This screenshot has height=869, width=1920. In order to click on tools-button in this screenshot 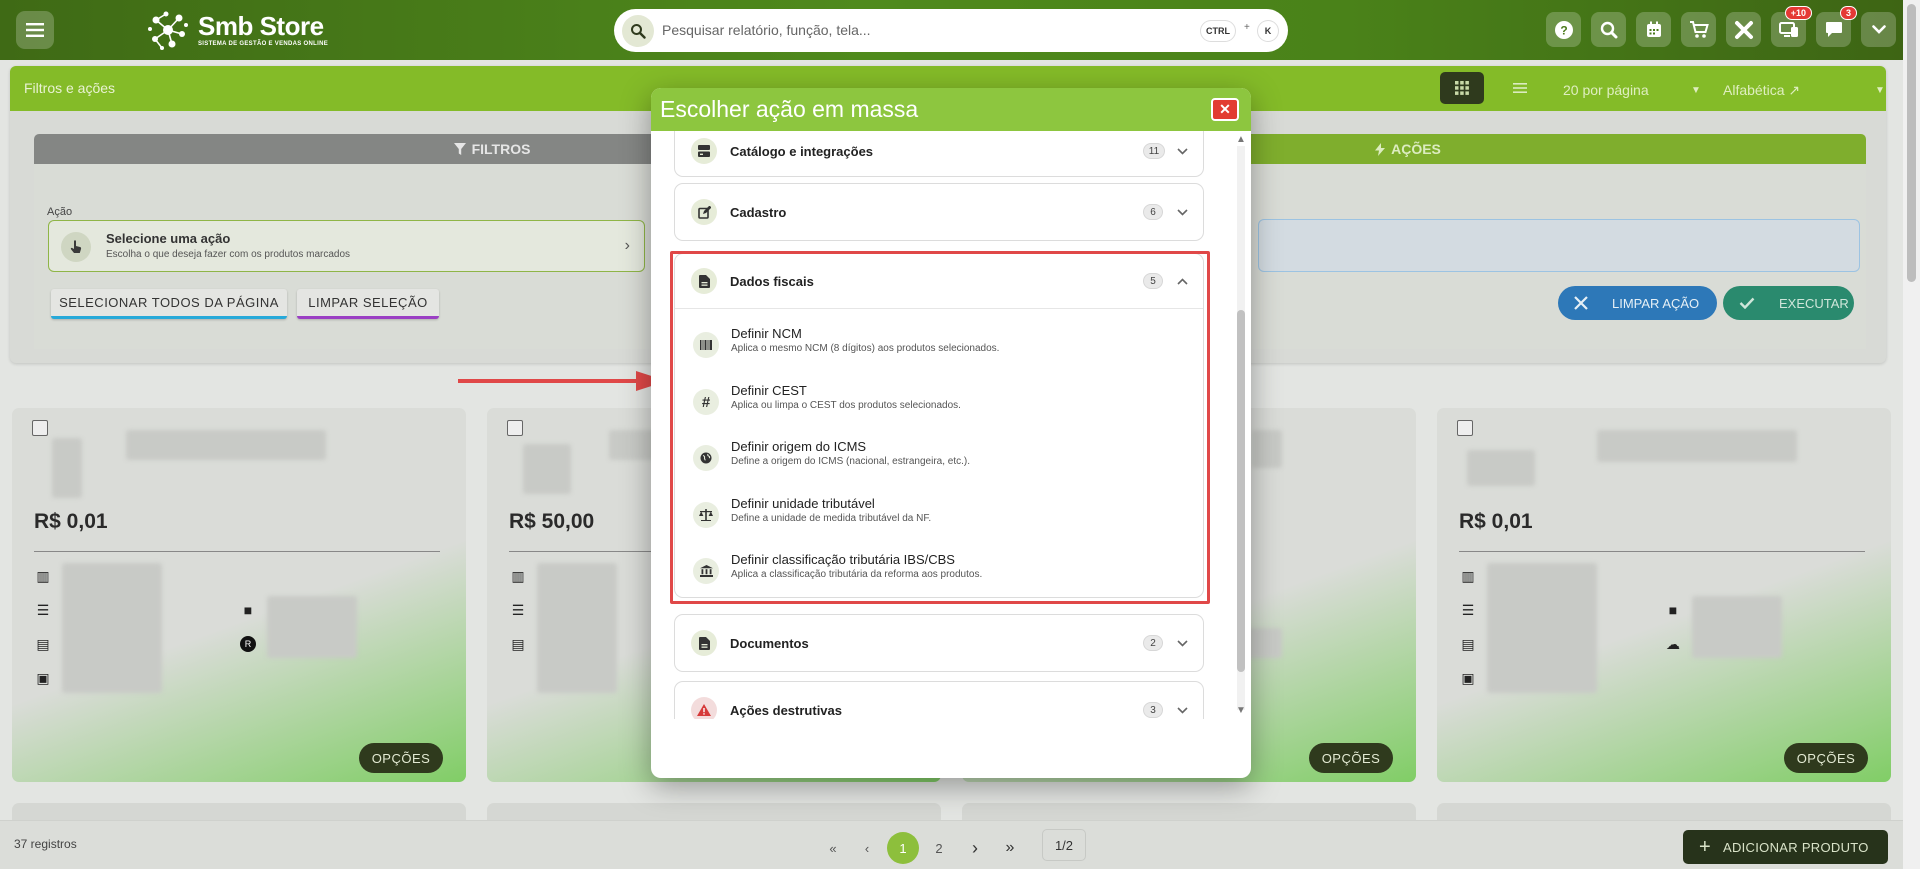, I will do `click(1743, 29)`.